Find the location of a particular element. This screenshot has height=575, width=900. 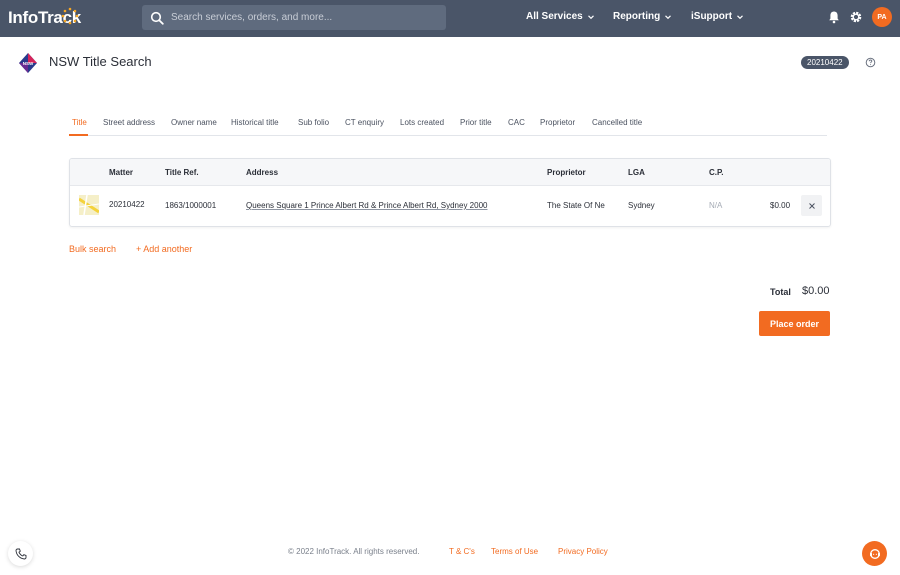

chat-headset-icon is located at coordinates (874, 553).